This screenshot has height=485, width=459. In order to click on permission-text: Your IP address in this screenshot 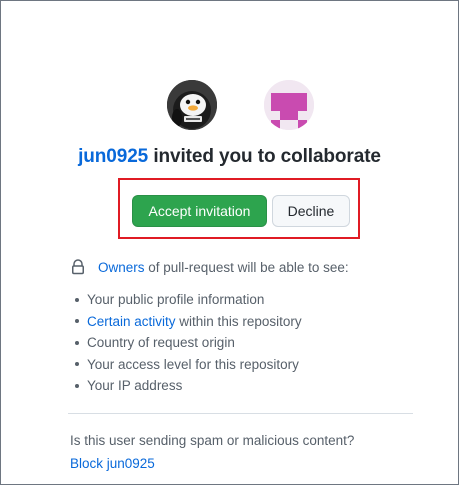, I will do `click(135, 386)`.